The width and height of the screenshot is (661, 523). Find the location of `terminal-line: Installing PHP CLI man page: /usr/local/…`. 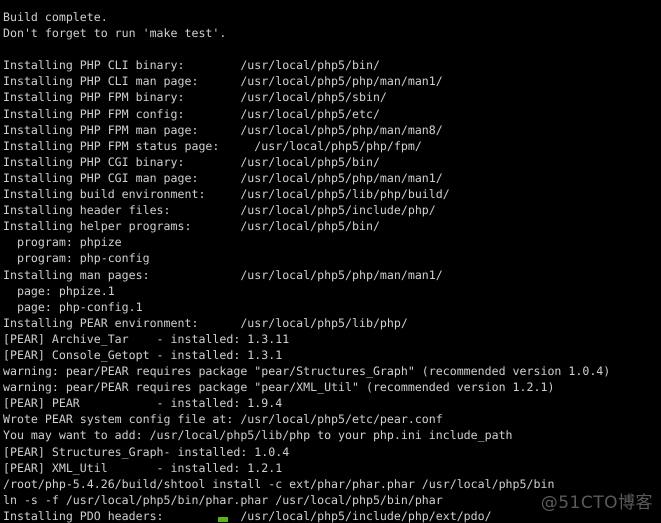

terminal-line: Installing PHP CLI man page: /usr/local/… is located at coordinates (223, 81).